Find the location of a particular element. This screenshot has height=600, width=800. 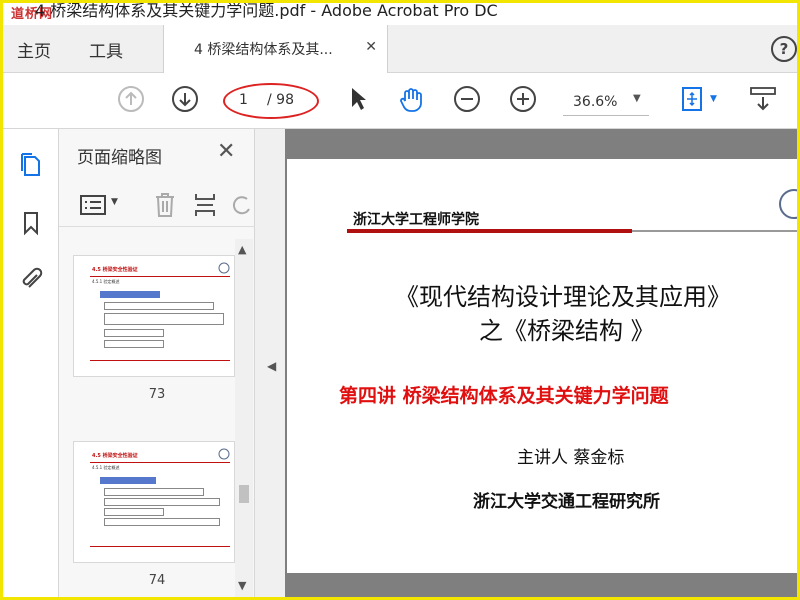

thumbnail-page-number: 74 is located at coordinates (157, 580).